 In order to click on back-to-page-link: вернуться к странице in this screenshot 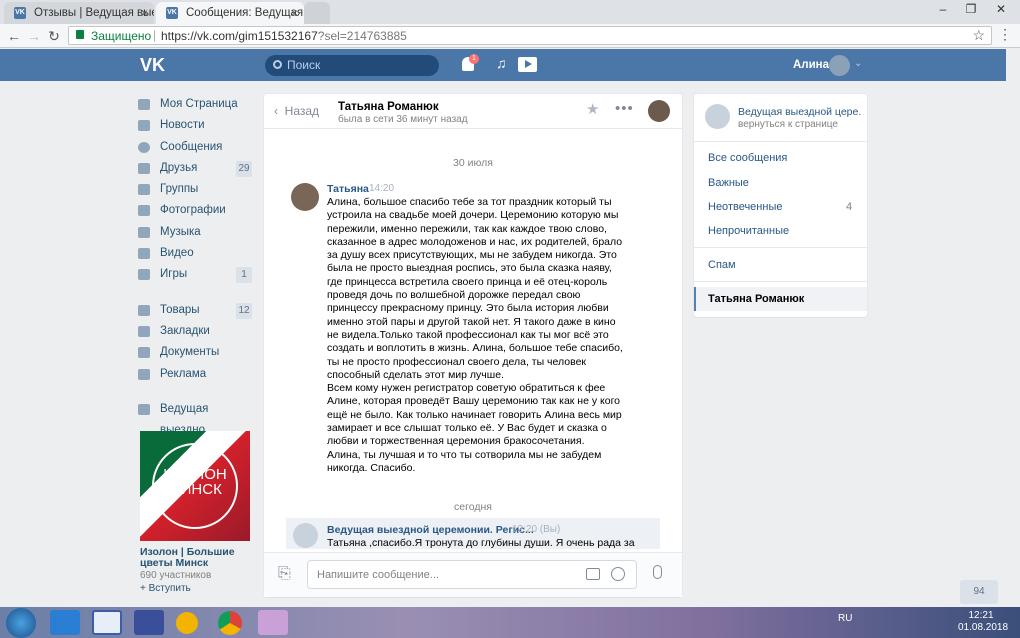, I will do `click(788, 124)`.